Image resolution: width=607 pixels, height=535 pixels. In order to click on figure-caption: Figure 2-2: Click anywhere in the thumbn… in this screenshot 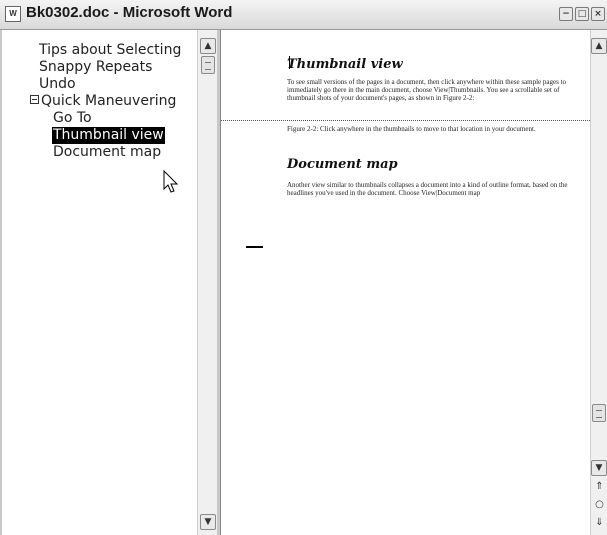, I will do `click(411, 129)`.